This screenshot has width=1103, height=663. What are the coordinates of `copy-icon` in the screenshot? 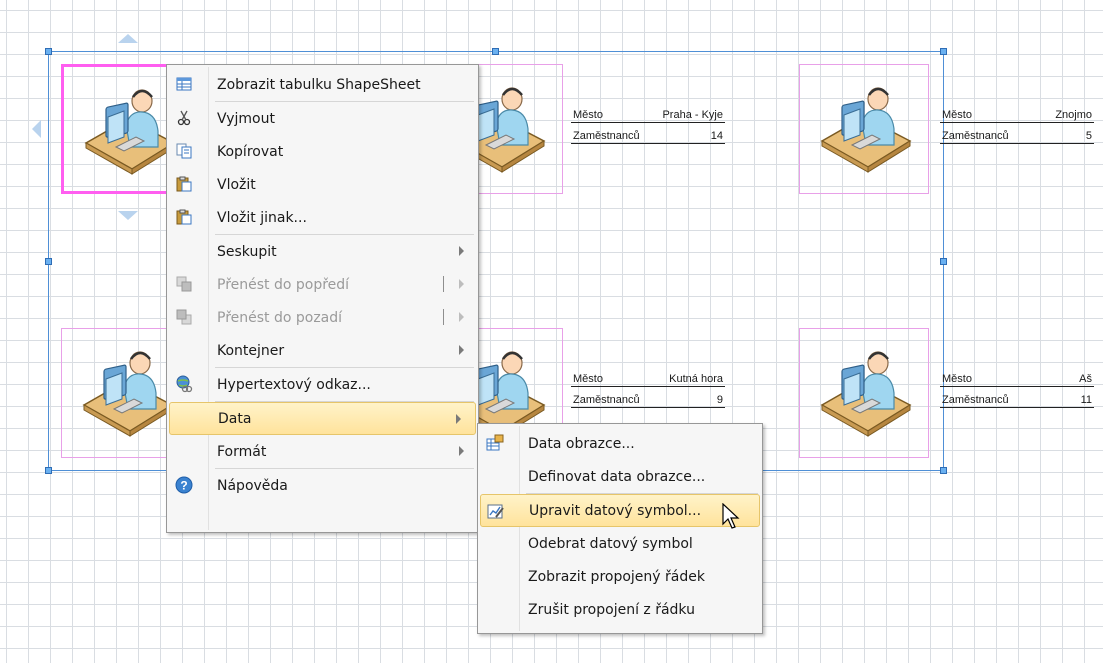 It's located at (184, 151).